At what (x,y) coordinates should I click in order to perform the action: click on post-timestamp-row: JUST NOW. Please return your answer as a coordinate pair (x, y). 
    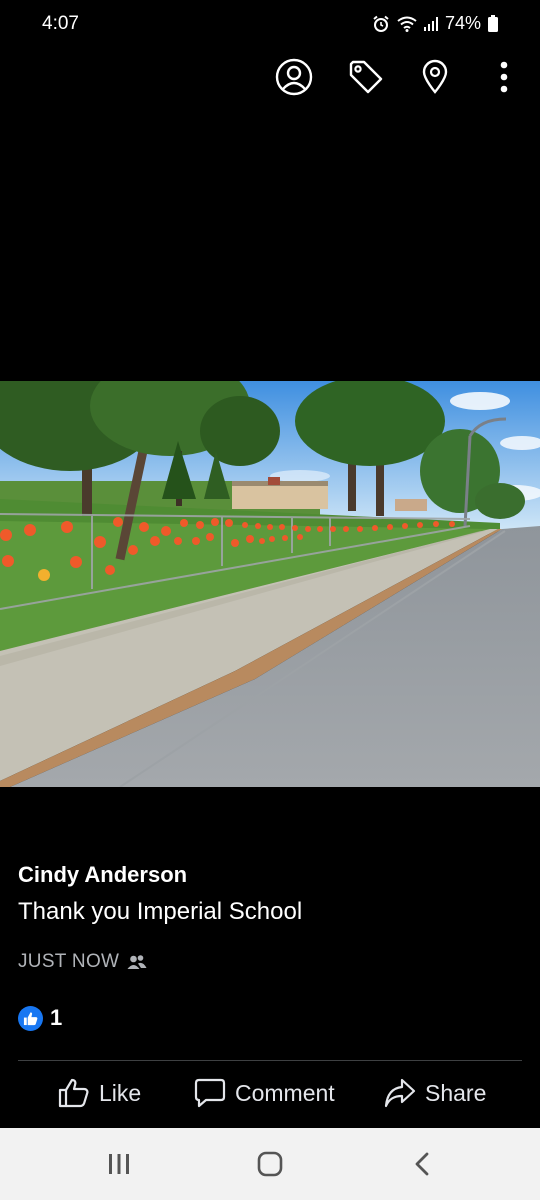
    Looking at the image, I should click on (82, 962).